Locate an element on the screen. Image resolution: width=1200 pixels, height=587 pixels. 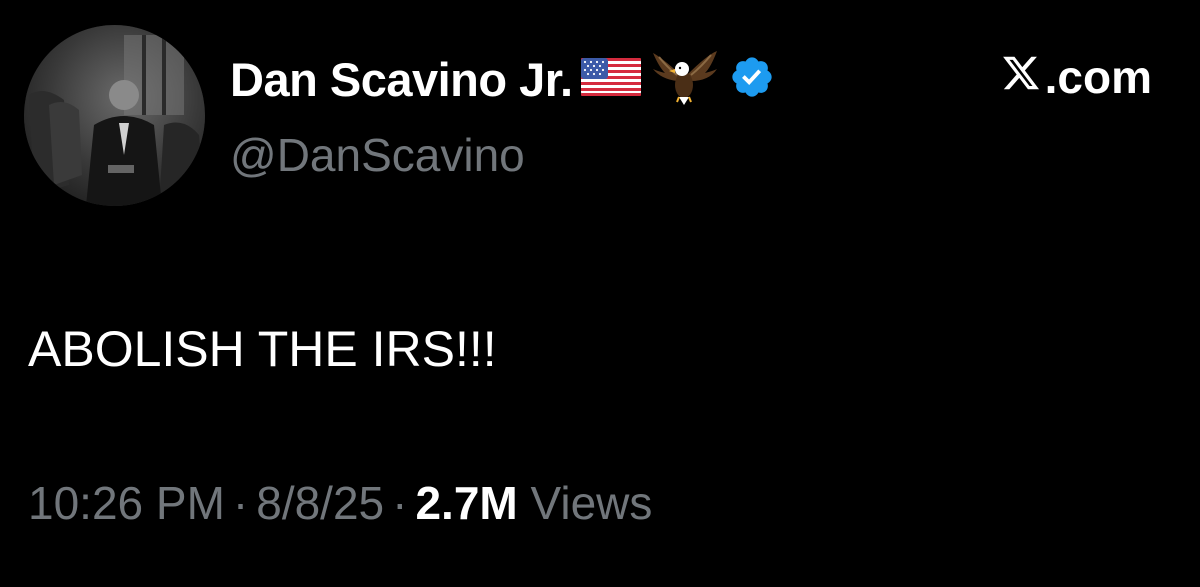
tweet-time: 10:26 PM is located at coordinates (126, 503).